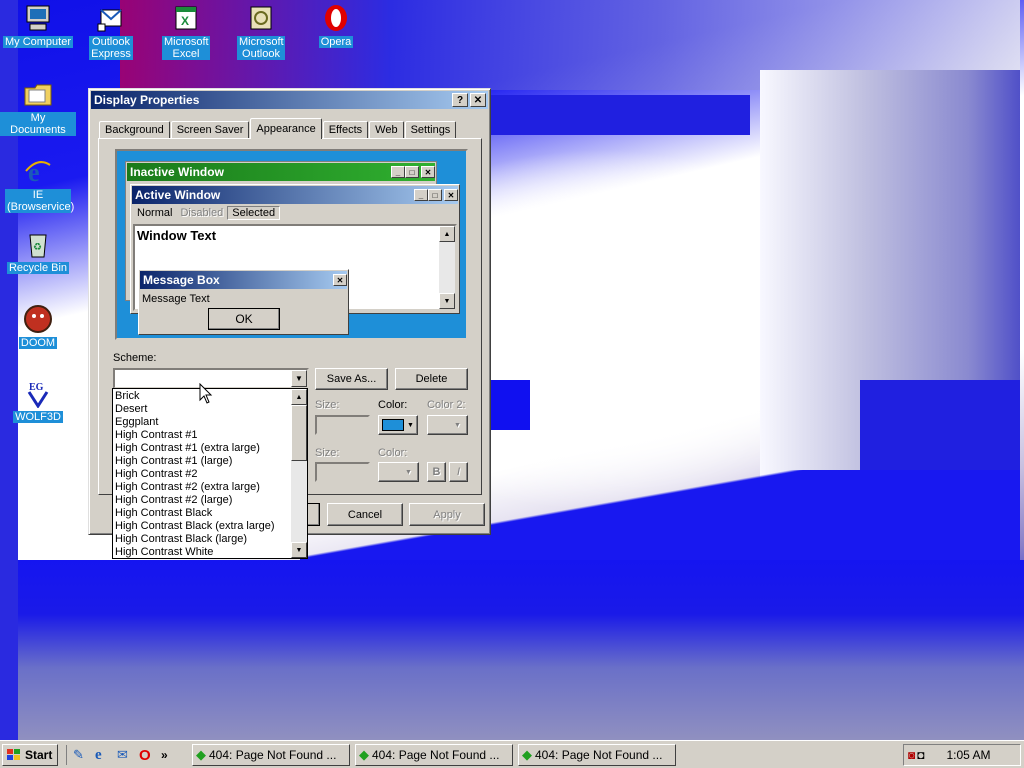 The height and width of the screenshot is (768, 1024). What do you see at coordinates (202, 552) in the screenshot?
I see `scheme-option: High Contrast White` at bounding box center [202, 552].